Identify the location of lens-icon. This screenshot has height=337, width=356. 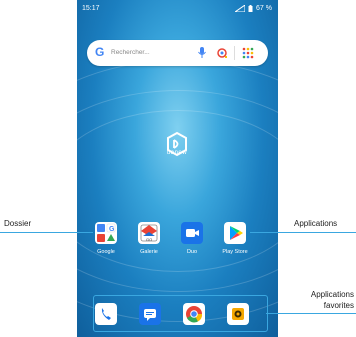
(222, 53).